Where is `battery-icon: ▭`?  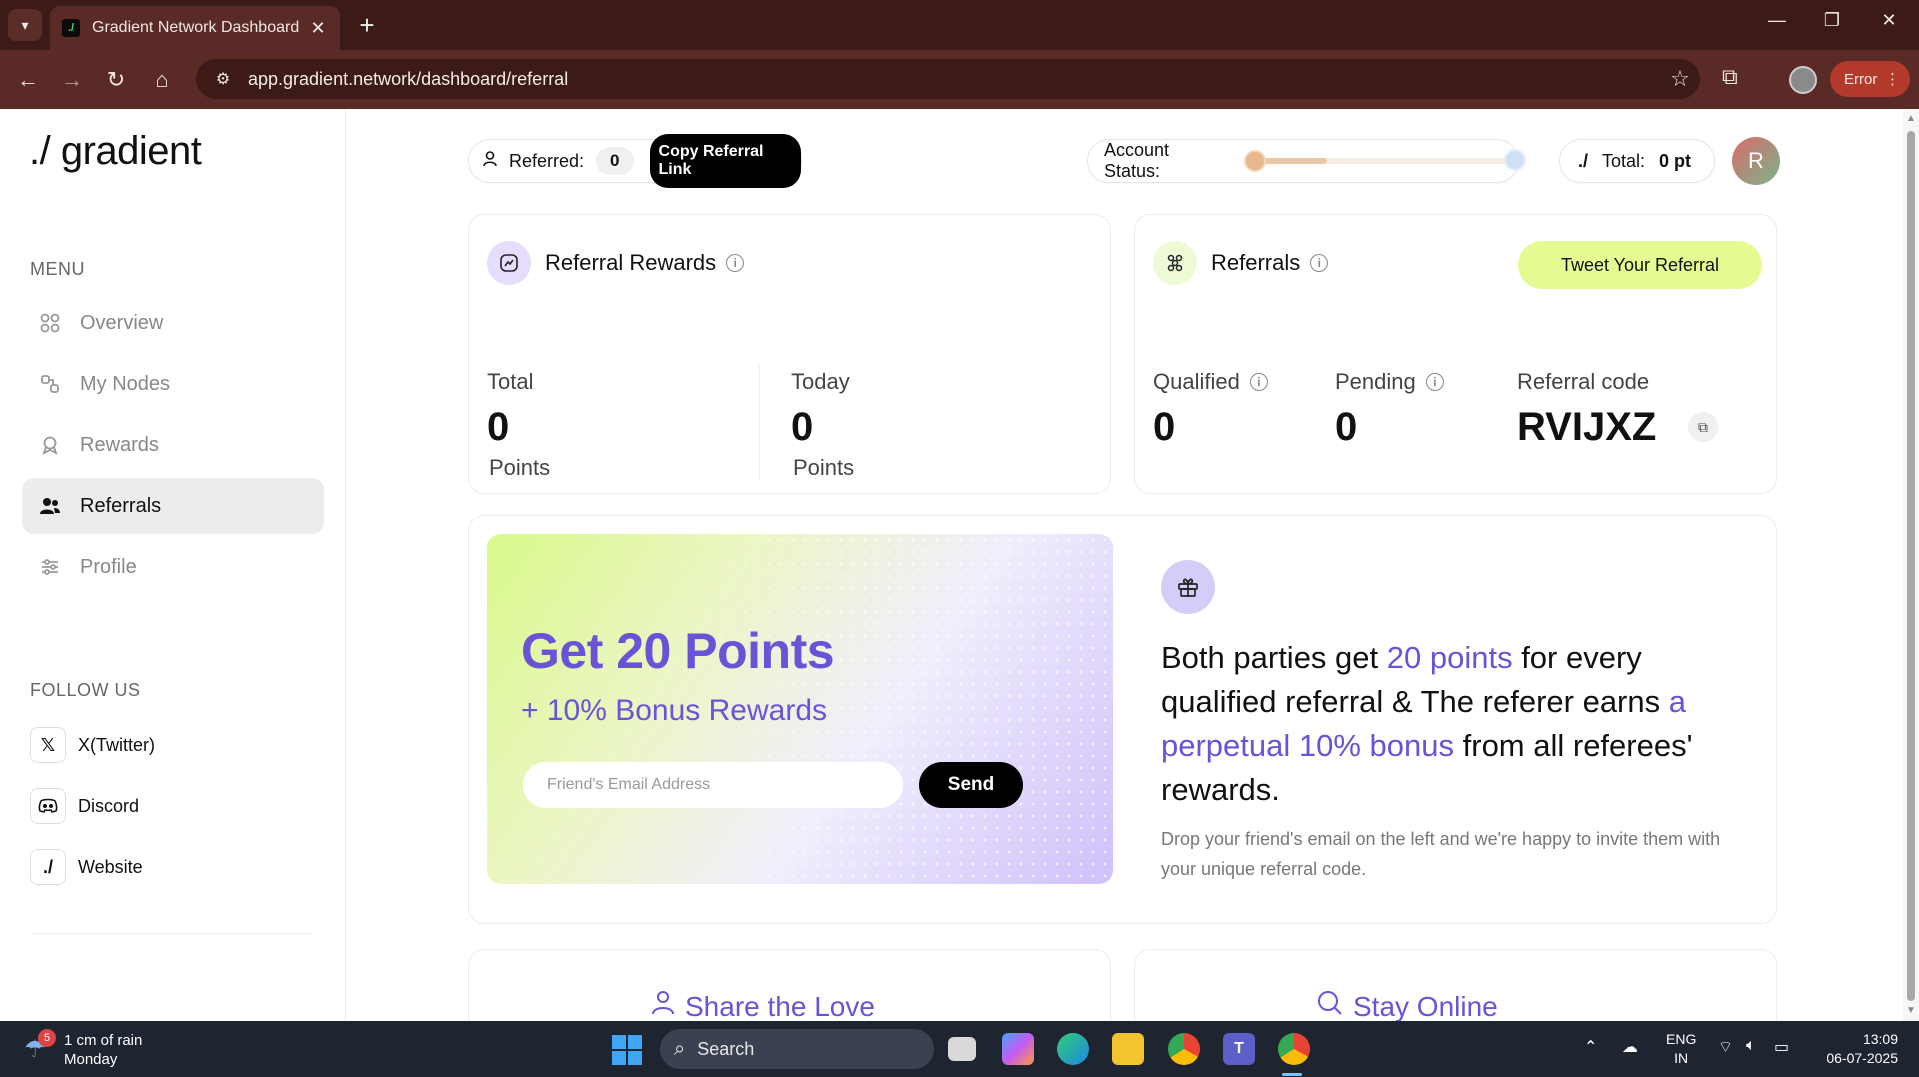
battery-icon: ▭ is located at coordinates (1781, 1047).